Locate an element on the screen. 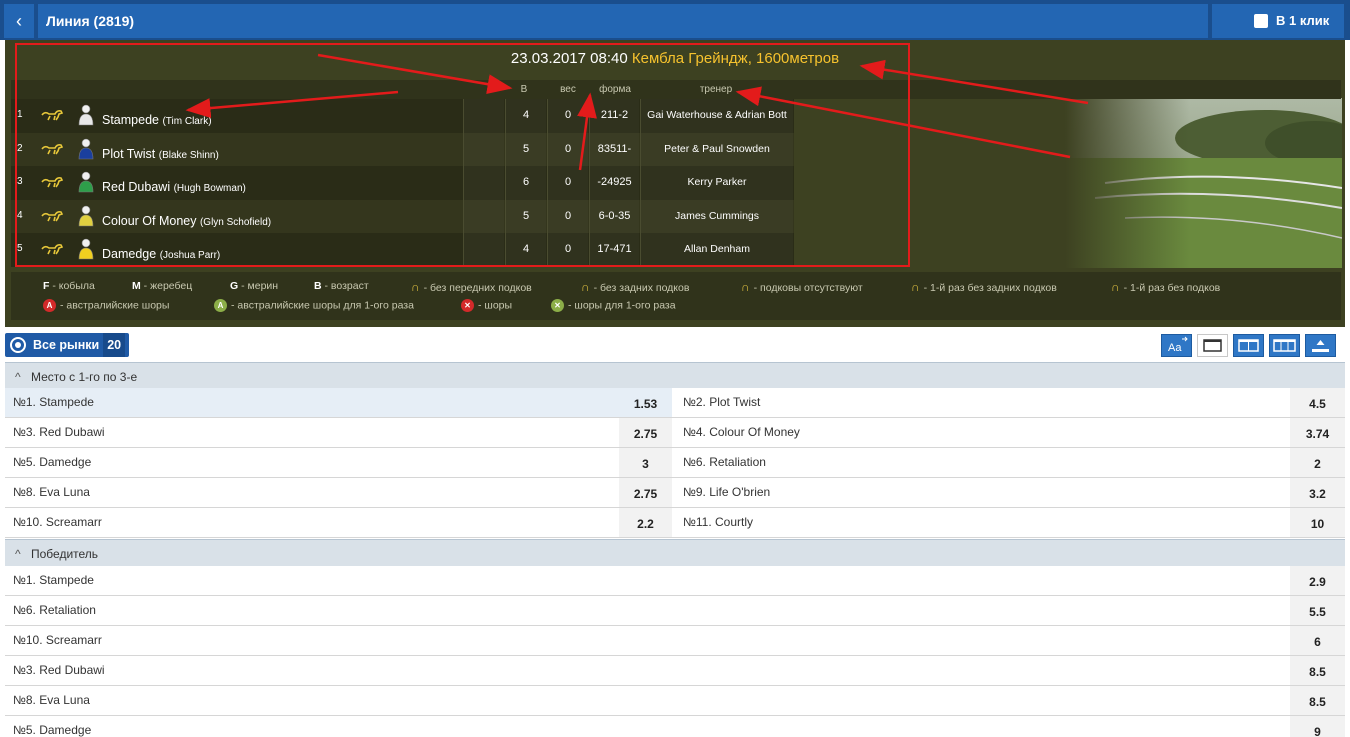 This screenshot has width=1350, height=737. svg-text: Aa is located at coordinates (1175, 348).